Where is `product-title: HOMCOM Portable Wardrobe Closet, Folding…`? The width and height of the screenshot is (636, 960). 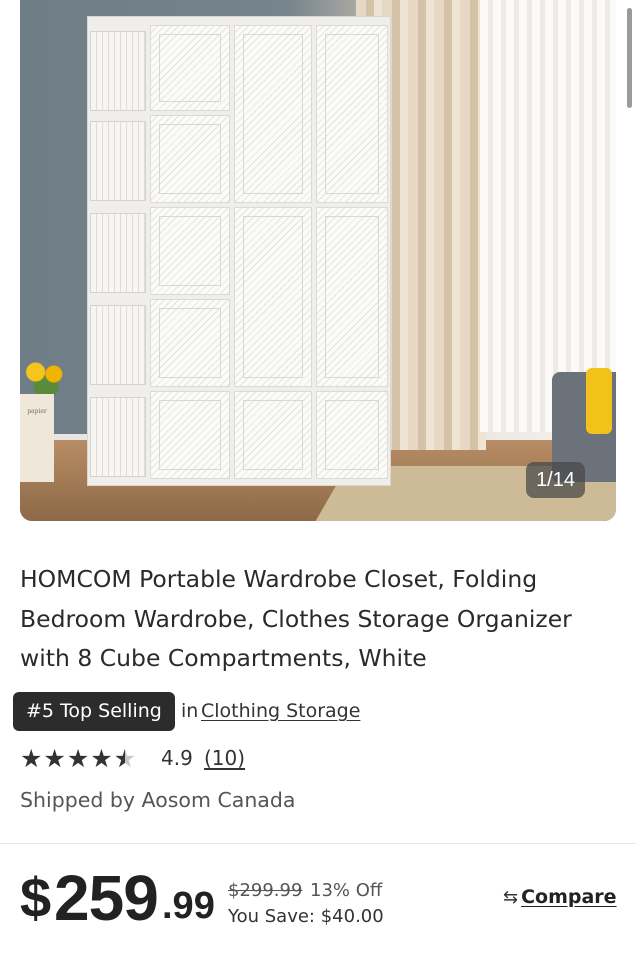 product-title: HOMCOM Portable Wardrobe Closet, Folding… is located at coordinates (318, 619).